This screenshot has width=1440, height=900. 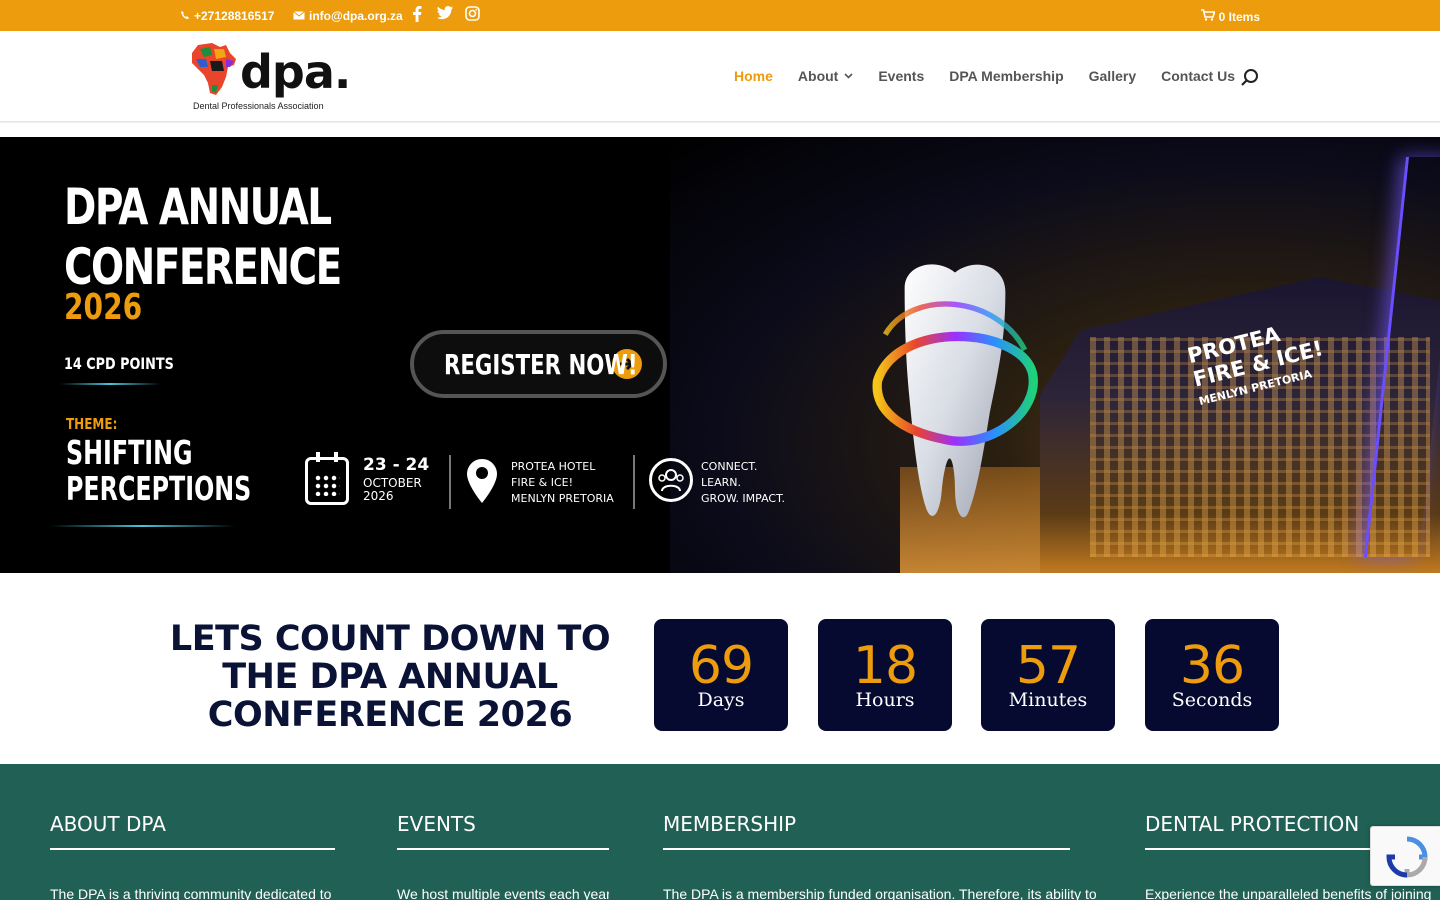 What do you see at coordinates (553, 466) in the screenshot?
I see `venue-line1: PROTEA HOTEL` at bounding box center [553, 466].